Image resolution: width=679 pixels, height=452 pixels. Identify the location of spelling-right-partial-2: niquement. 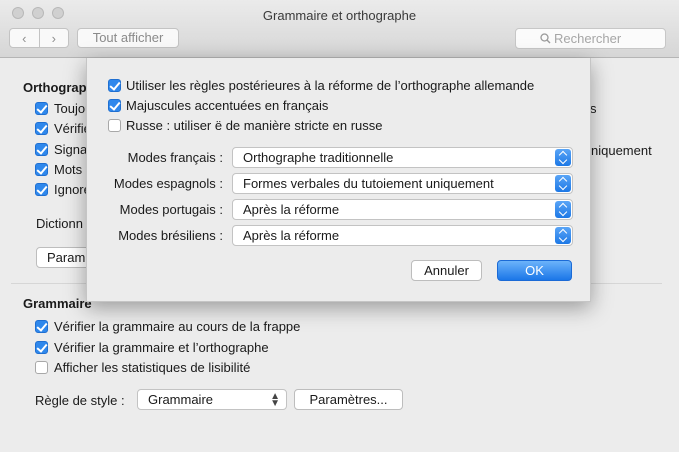
(621, 150).